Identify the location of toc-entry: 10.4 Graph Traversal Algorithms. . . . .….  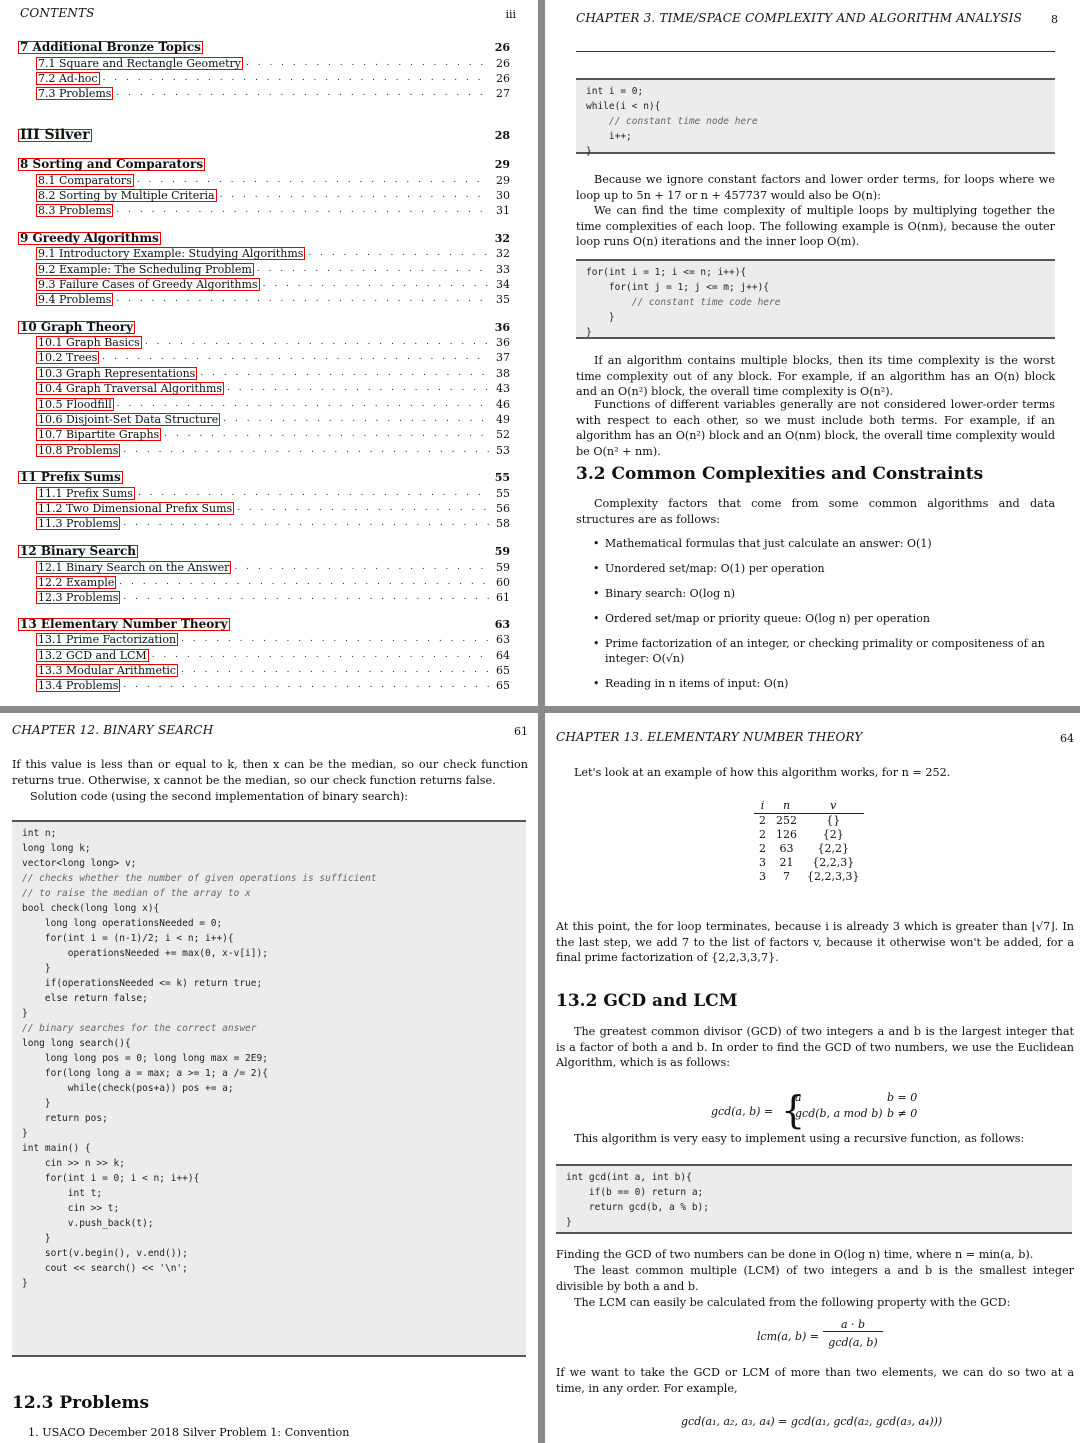
(273, 388).